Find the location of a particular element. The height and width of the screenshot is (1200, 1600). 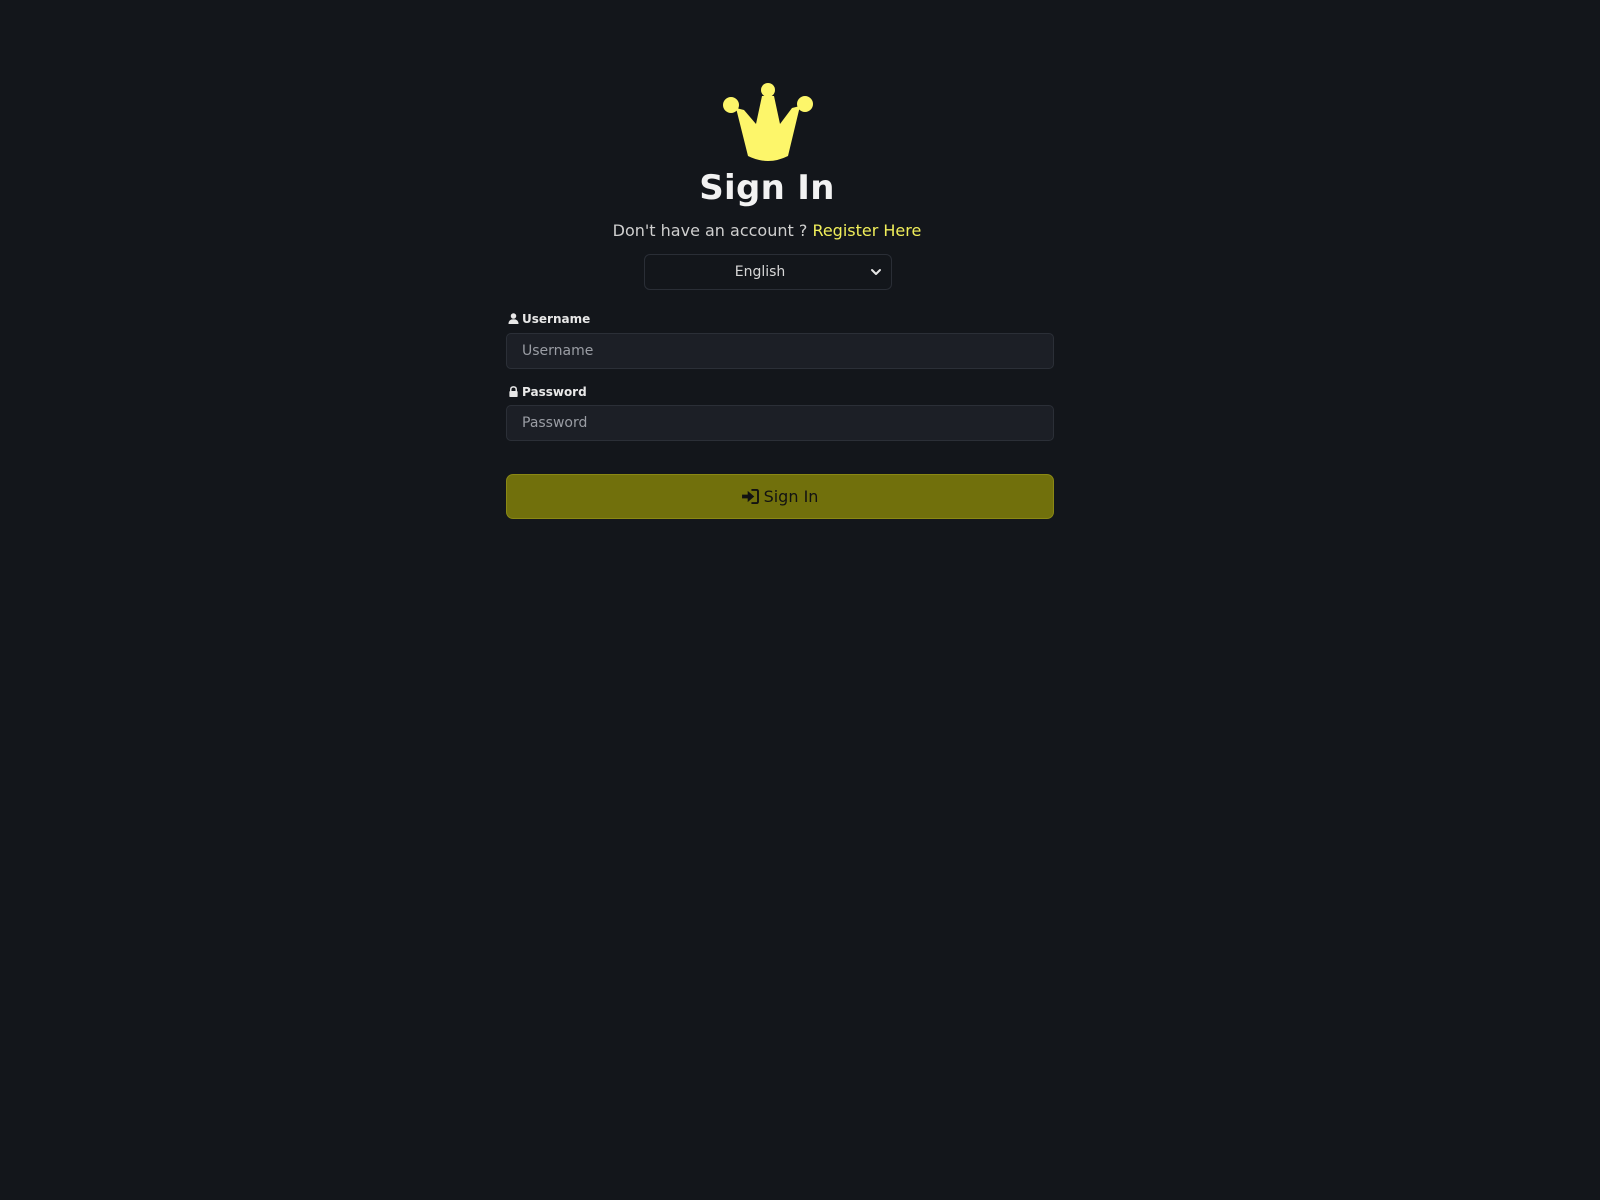

user-icon is located at coordinates (513, 318).